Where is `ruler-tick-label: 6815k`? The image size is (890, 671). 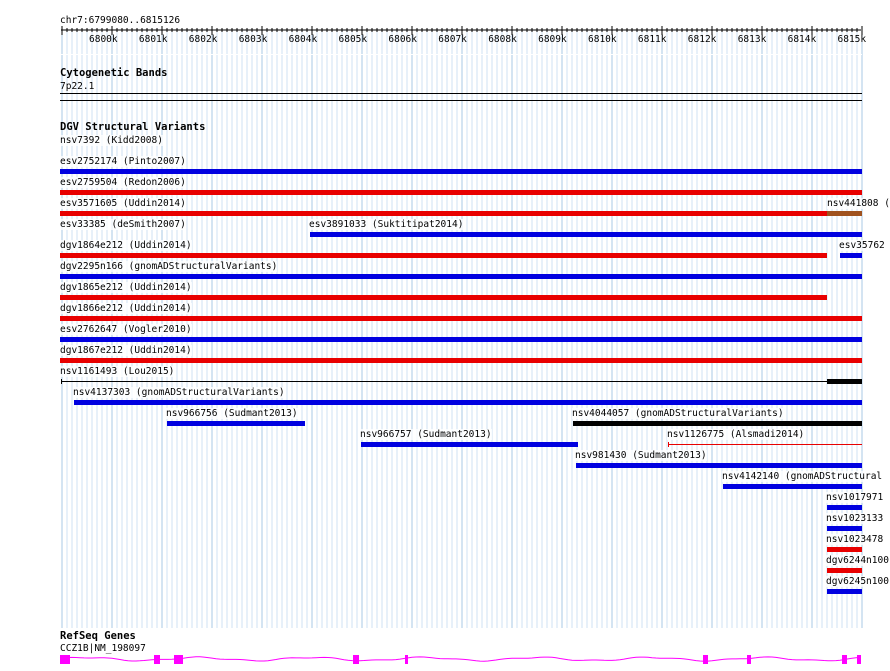 ruler-tick-label: 6815k is located at coordinates (852, 39).